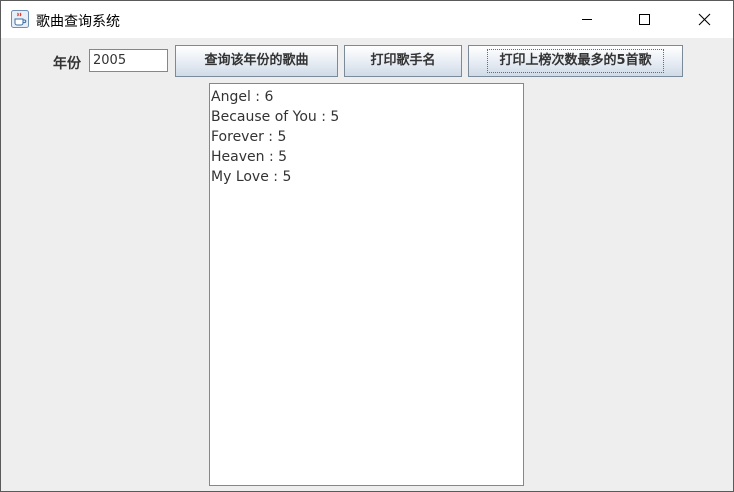  I want to click on minimize-icon, so click(587, 19).